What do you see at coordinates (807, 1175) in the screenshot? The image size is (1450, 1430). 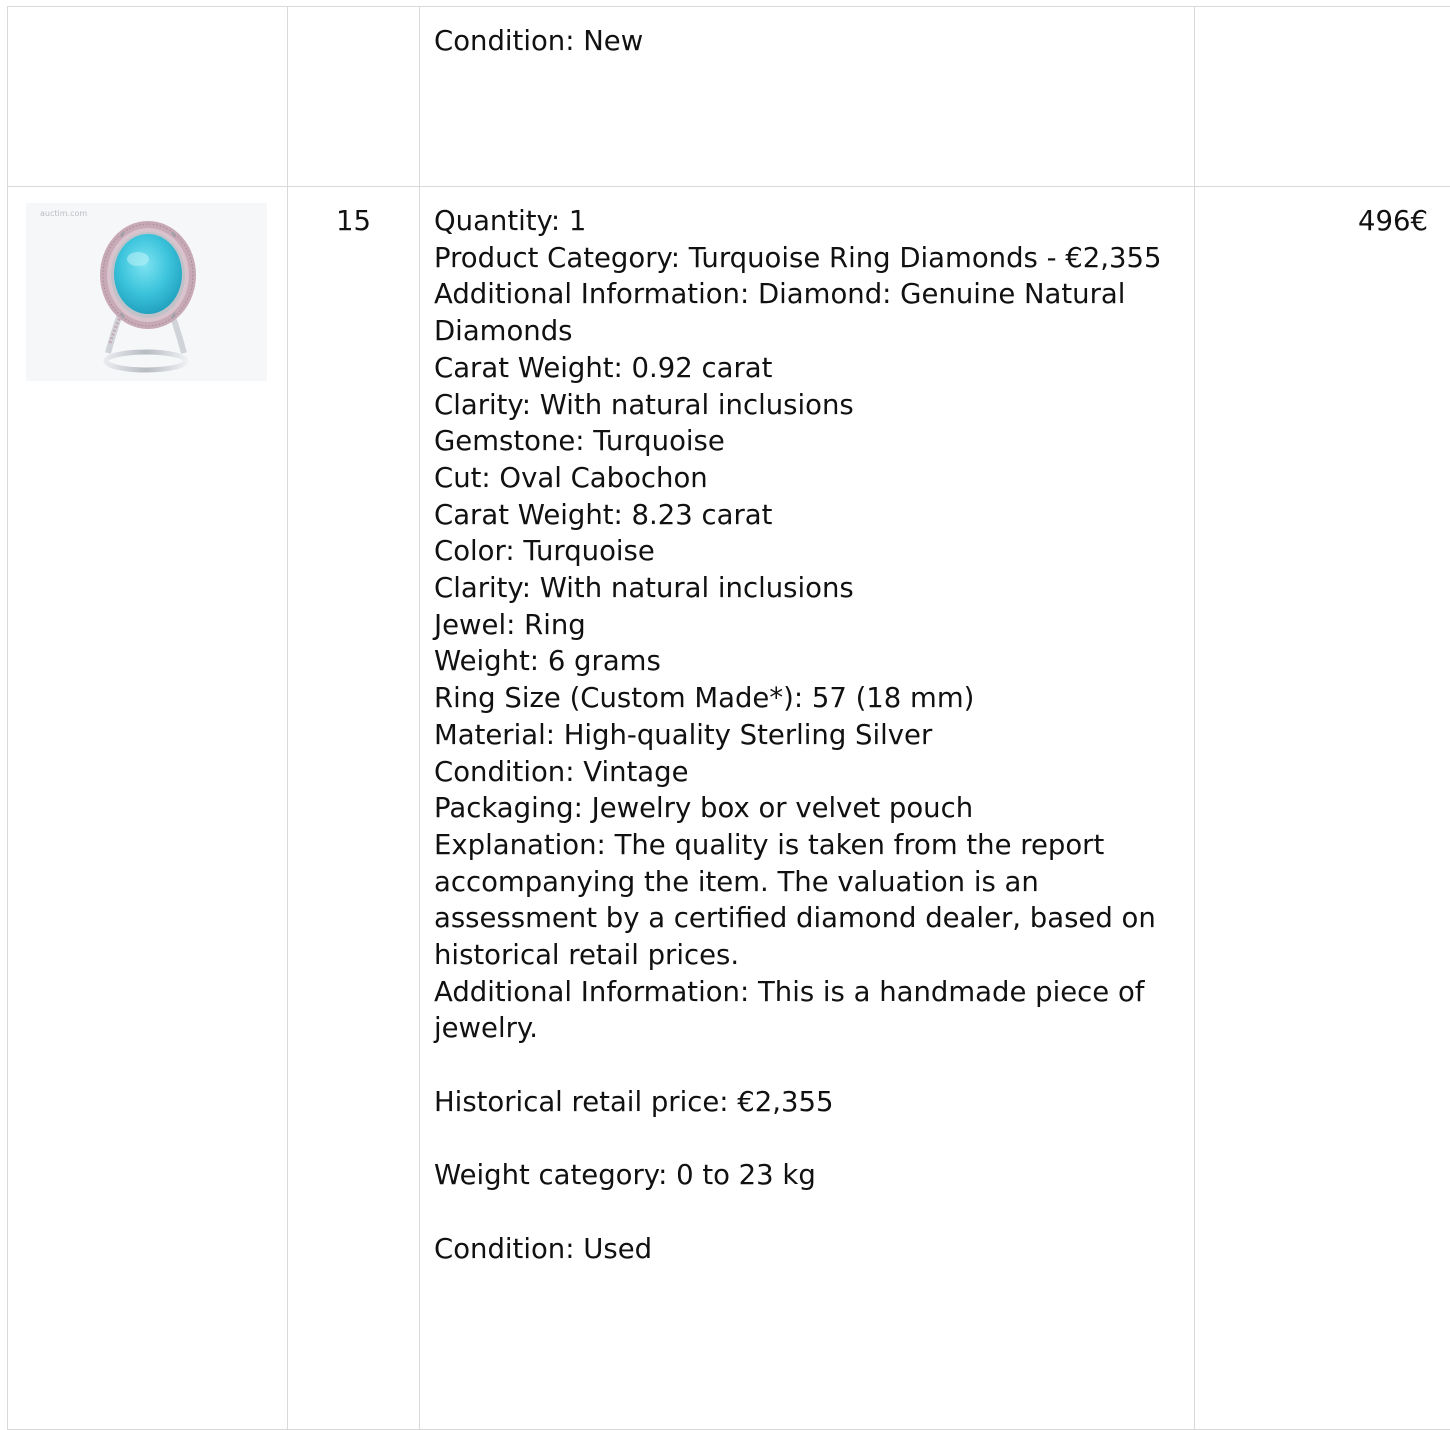 I see `weight-category: Weight category: 0 to 23 kg` at bounding box center [807, 1175].